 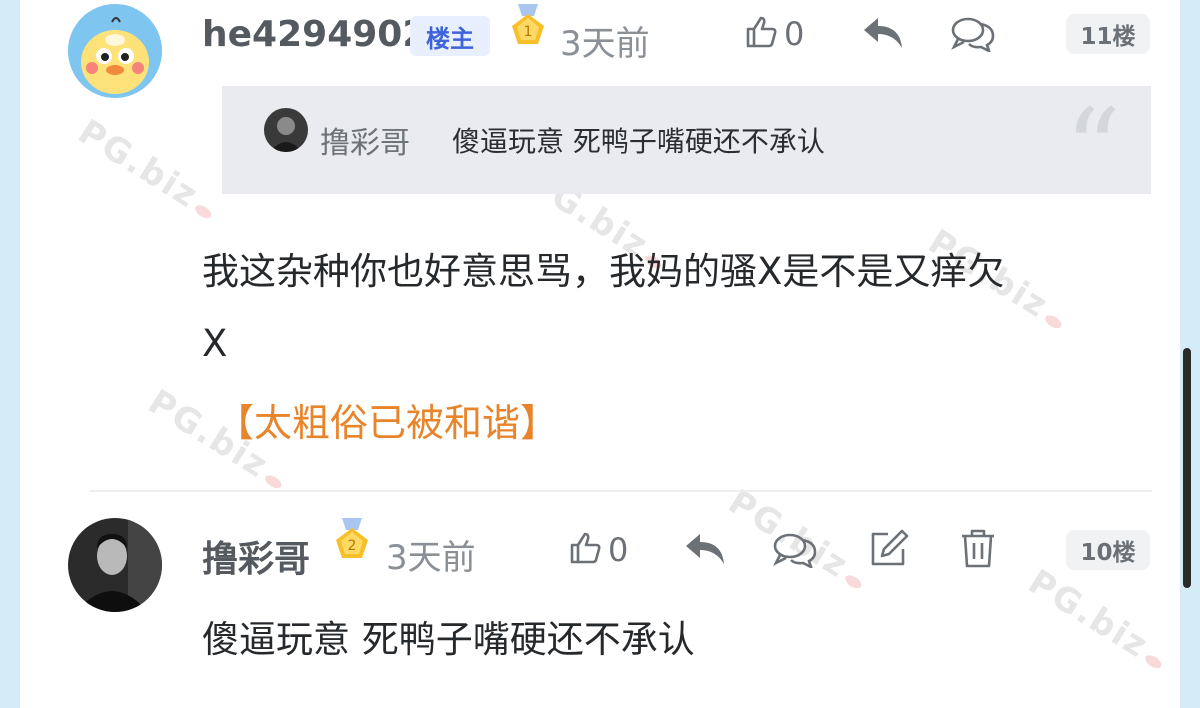 What do you see at coordinates (1108, 550) in the screenshot?
I see `floor-badge: 10楼` at bounding box center [1108, 550].